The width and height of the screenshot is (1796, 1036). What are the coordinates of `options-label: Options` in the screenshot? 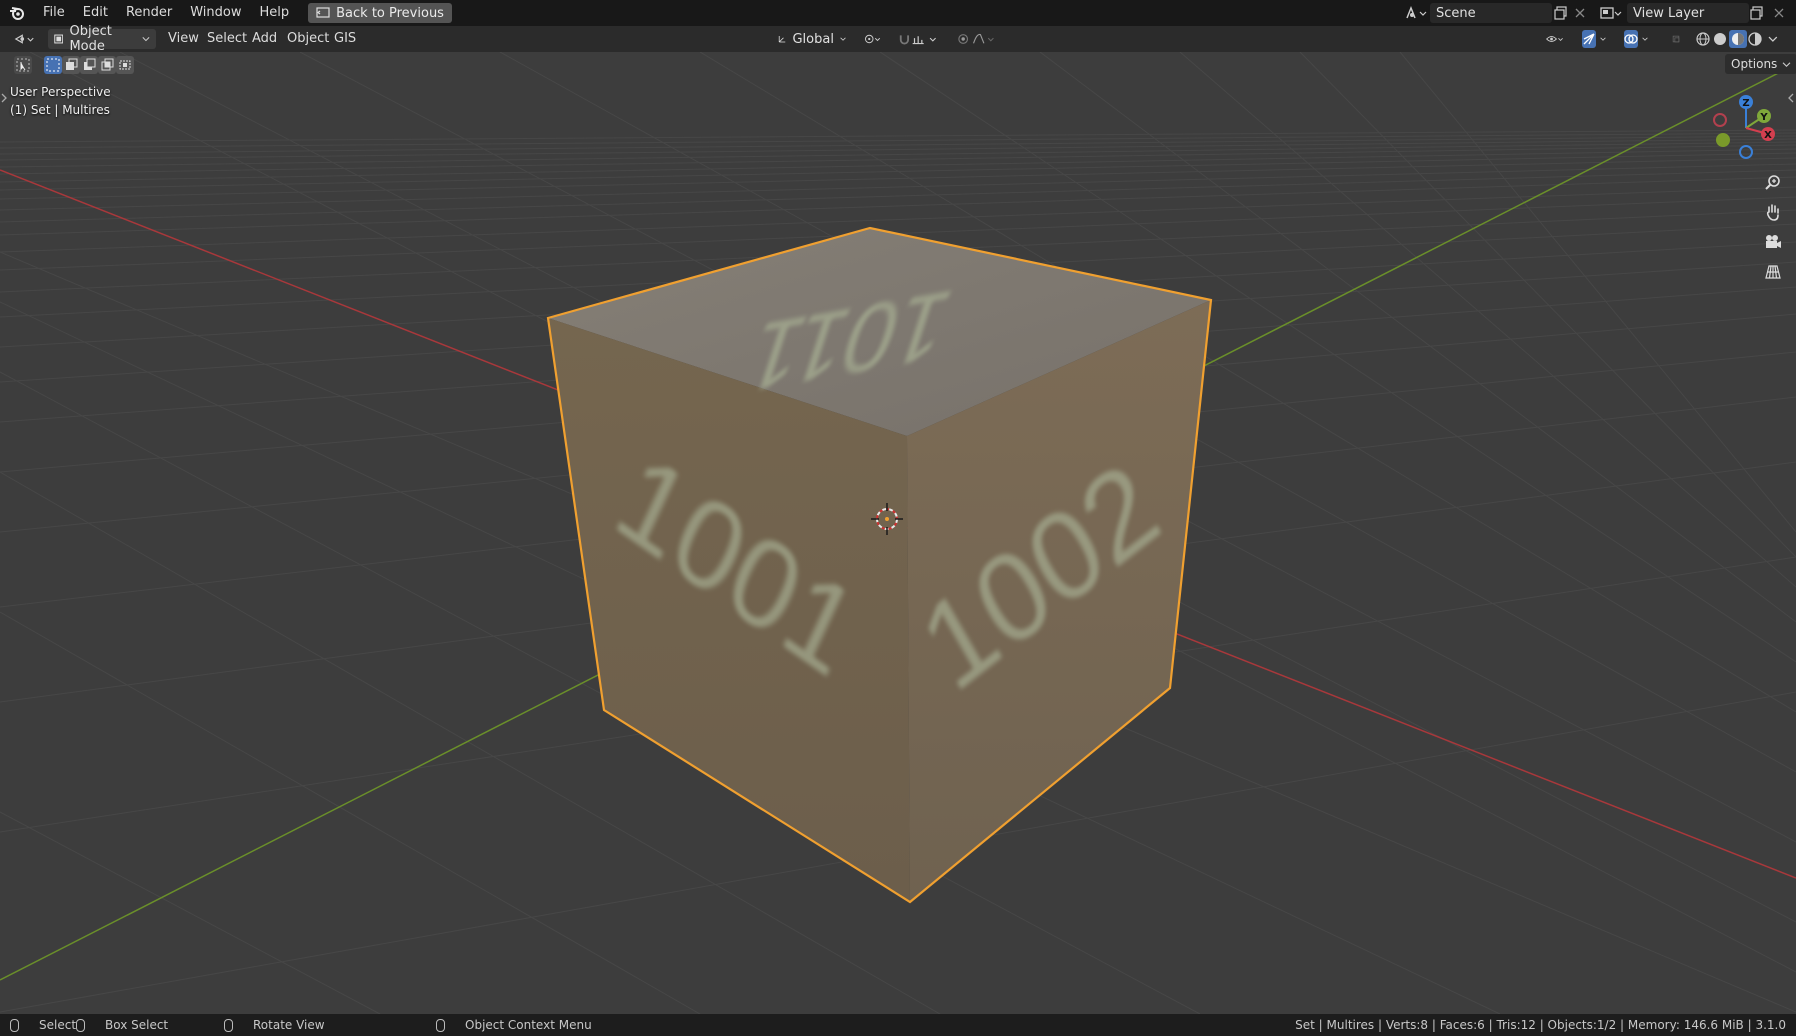 It's located at (1754, 64).